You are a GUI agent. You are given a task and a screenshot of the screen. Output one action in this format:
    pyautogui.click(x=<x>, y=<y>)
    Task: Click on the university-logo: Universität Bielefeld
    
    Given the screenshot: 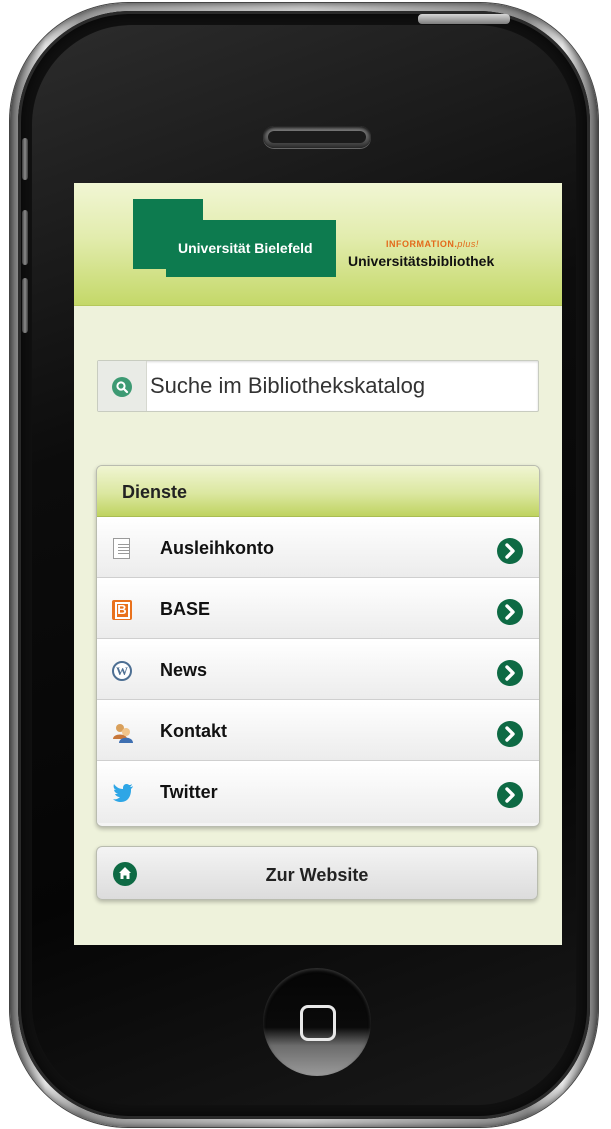 What is the action you would take?
    pyautogui.click(x=251, y=248)
    